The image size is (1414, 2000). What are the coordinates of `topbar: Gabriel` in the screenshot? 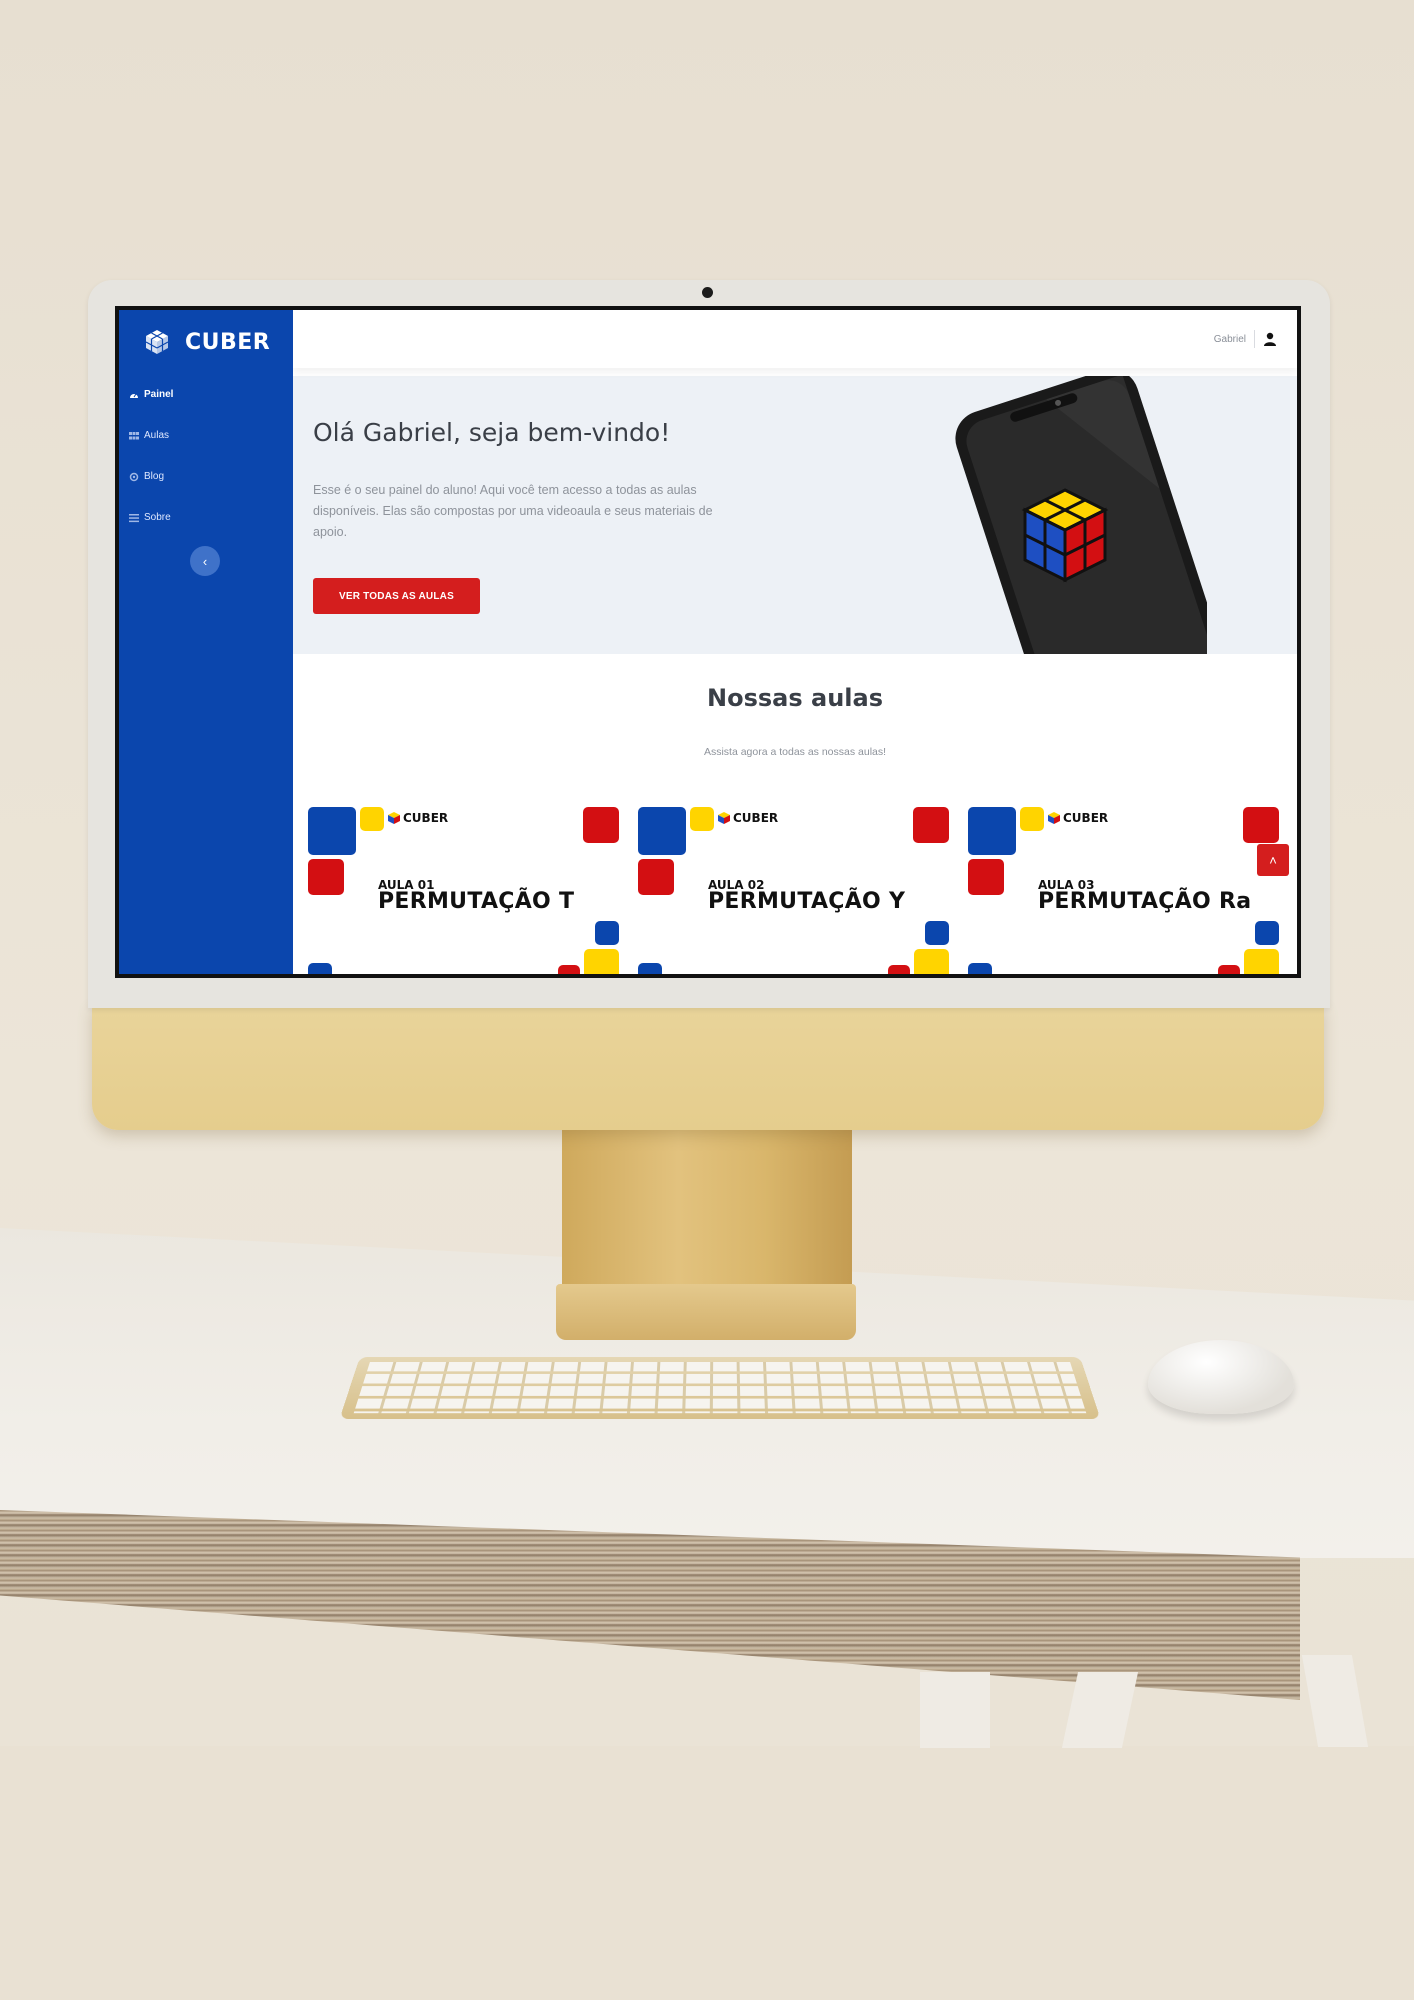 It's located at (795, 339).